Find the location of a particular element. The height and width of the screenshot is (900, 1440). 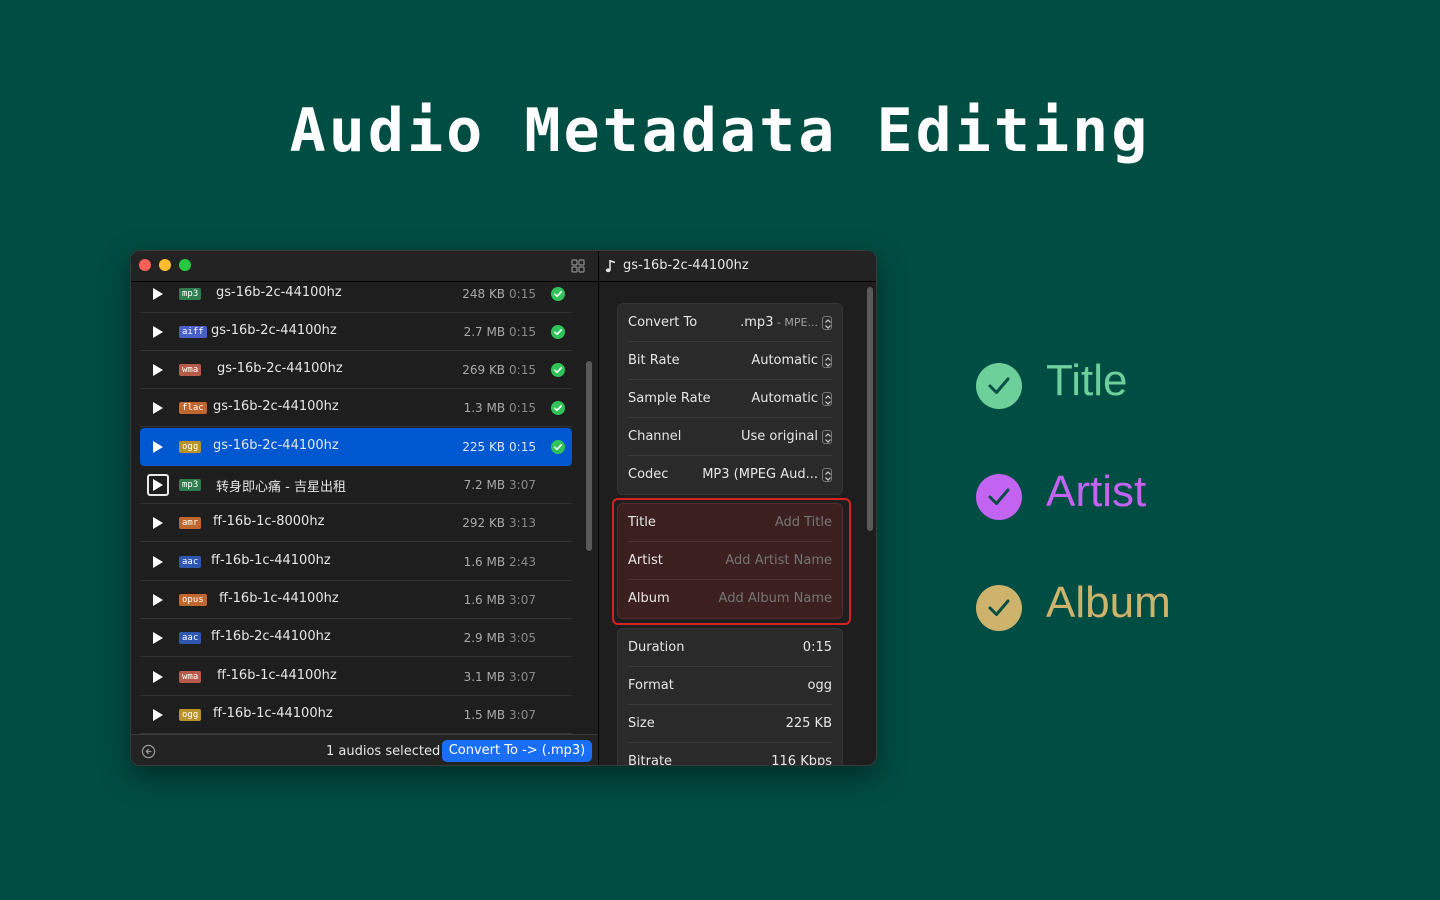

minimize-window-button is located at coordinates (165, 265).